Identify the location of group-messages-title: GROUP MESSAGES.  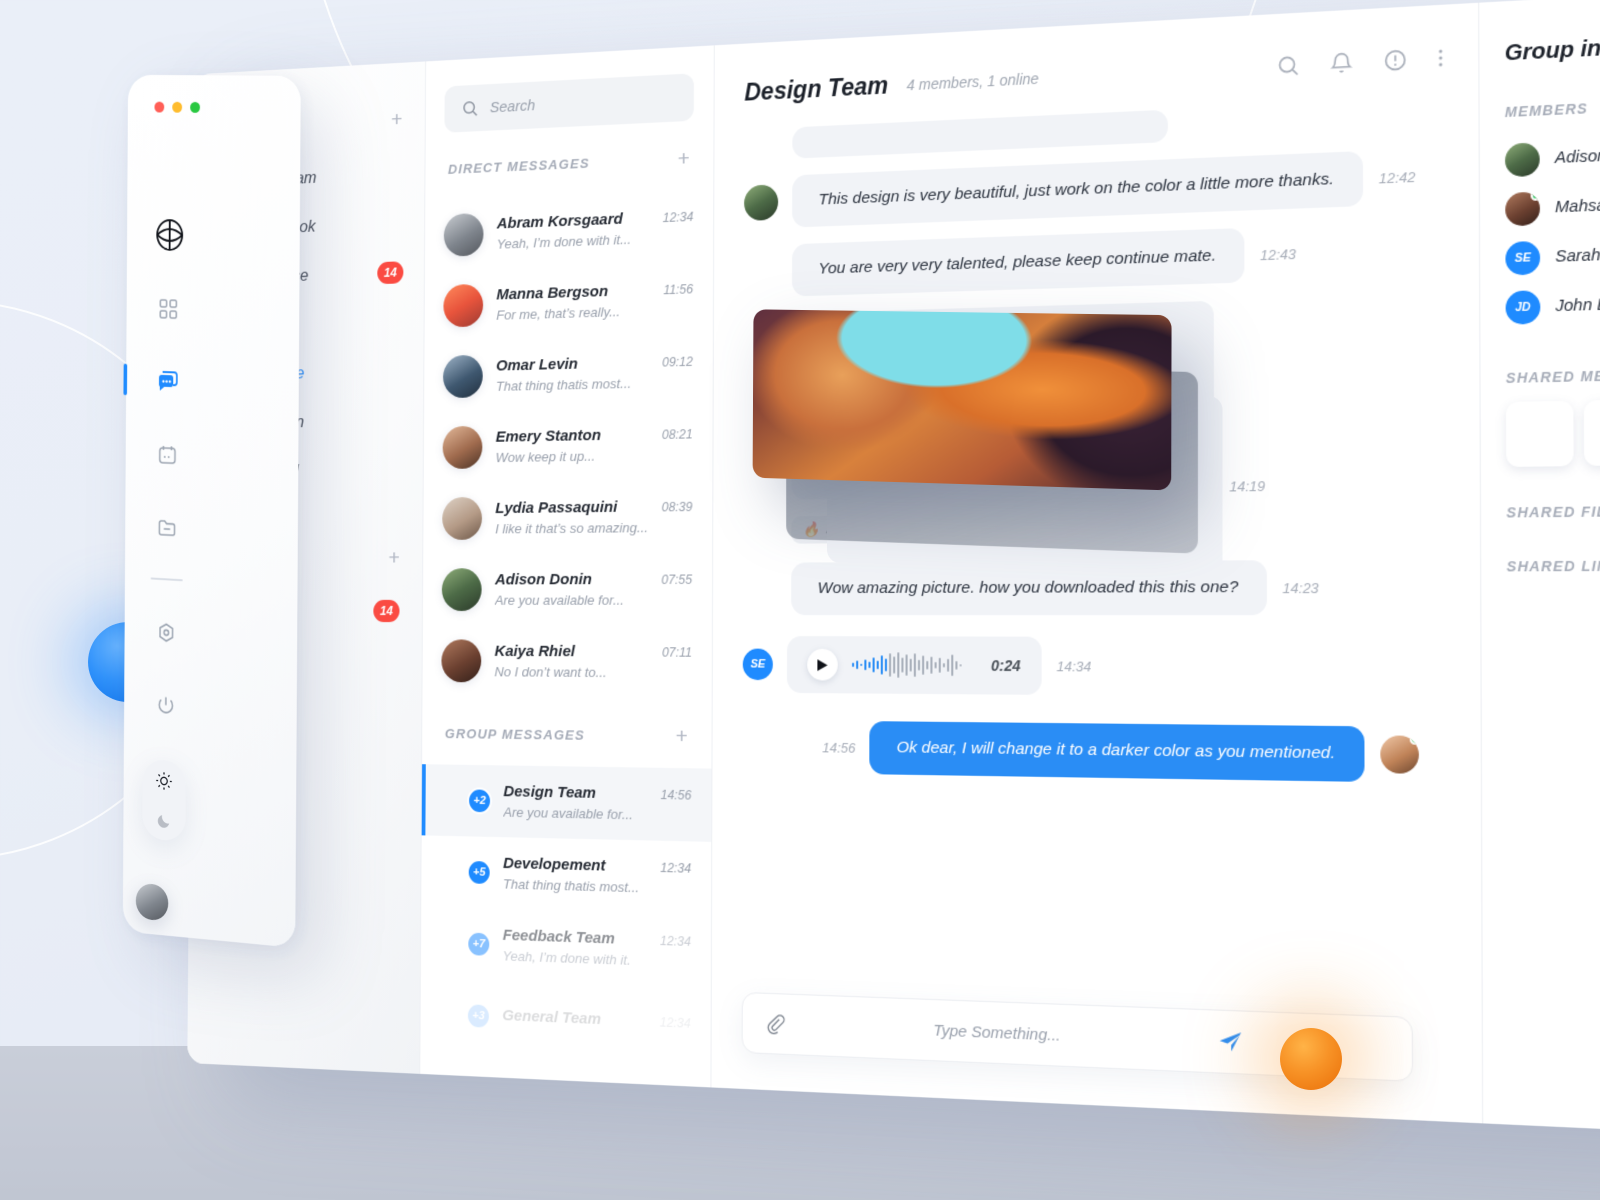
(515, 734).